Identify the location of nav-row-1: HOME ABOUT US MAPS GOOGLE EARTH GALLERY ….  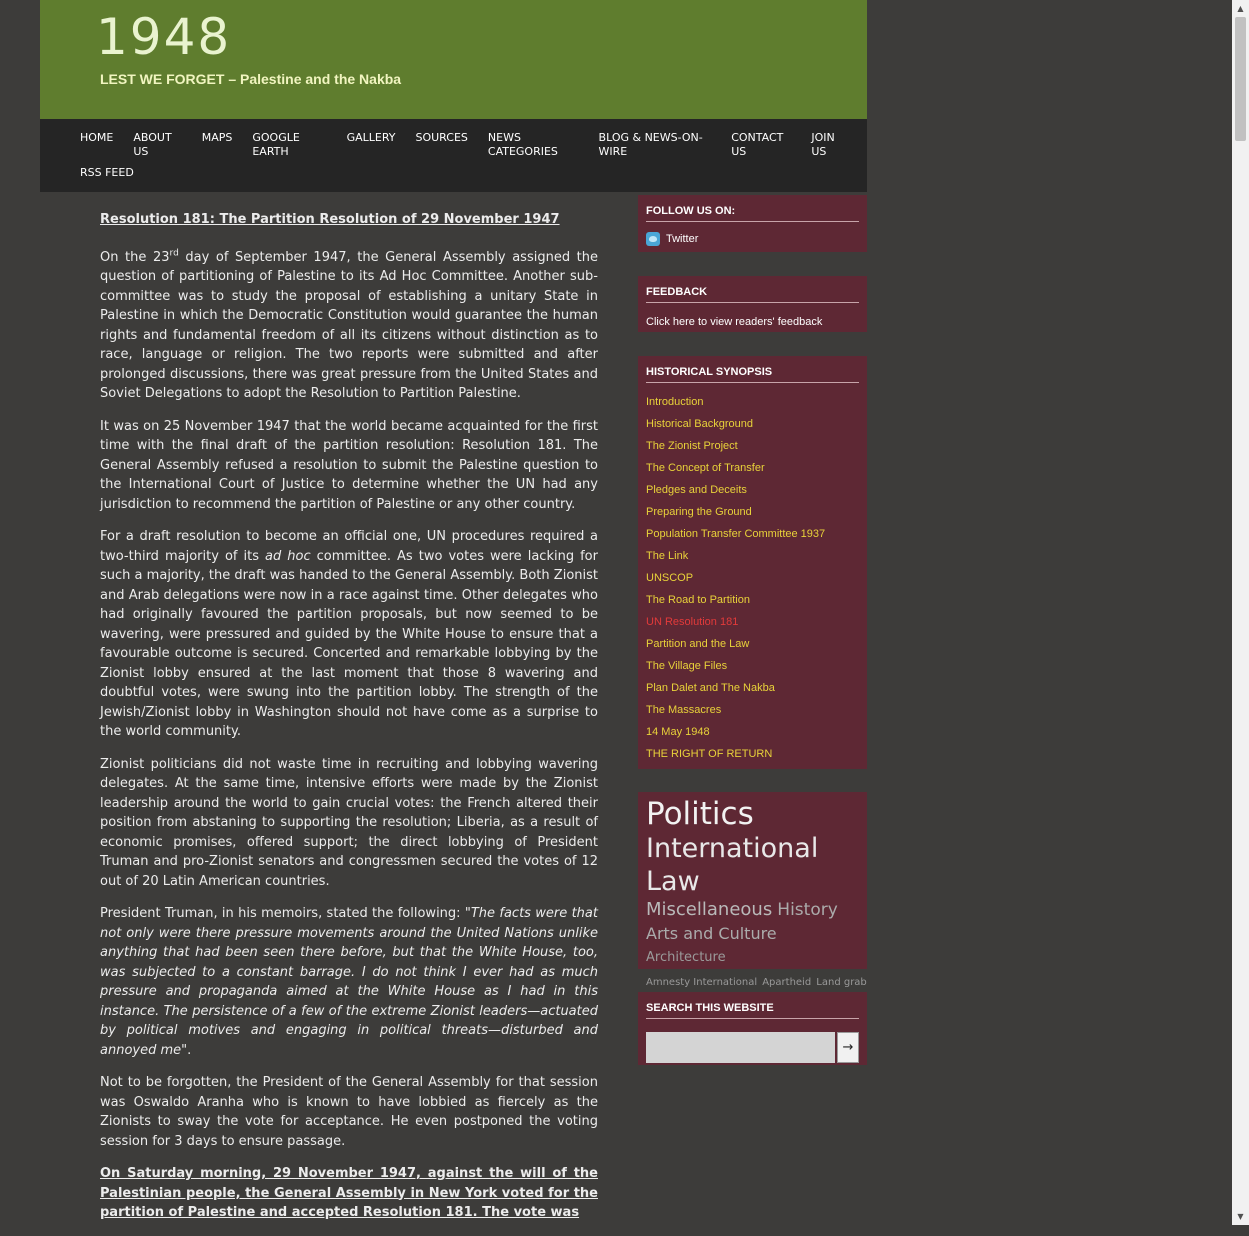
(473, 145).